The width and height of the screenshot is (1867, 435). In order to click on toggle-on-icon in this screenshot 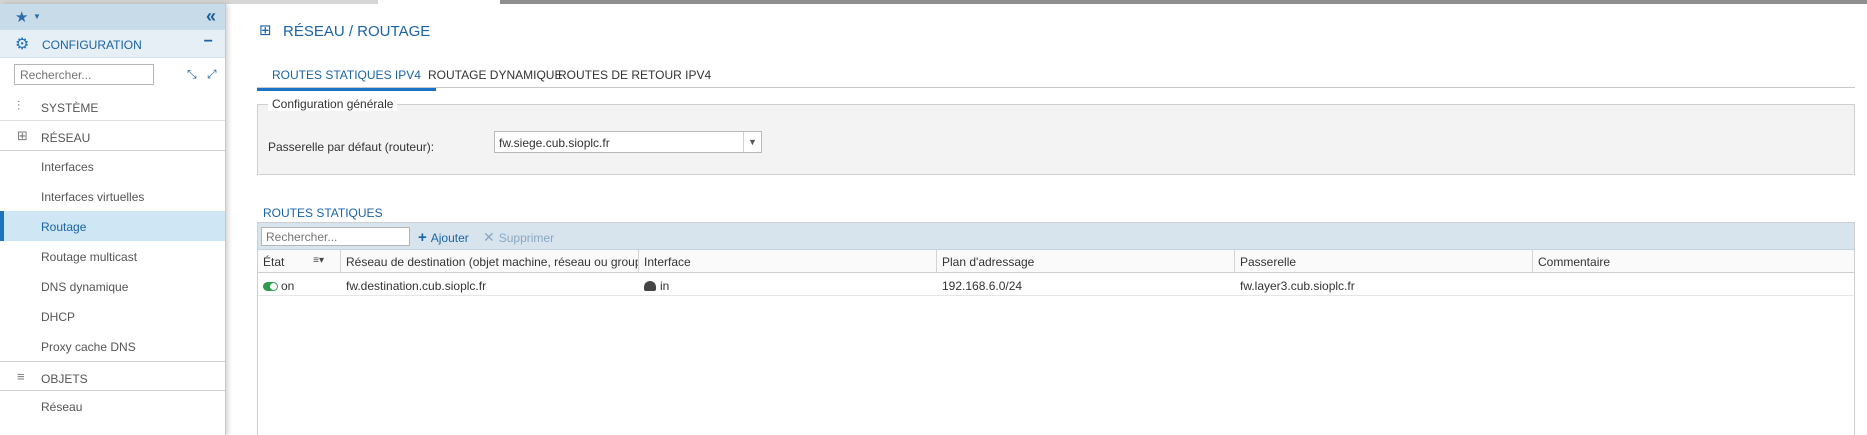, I will do `click(270, 286)`.